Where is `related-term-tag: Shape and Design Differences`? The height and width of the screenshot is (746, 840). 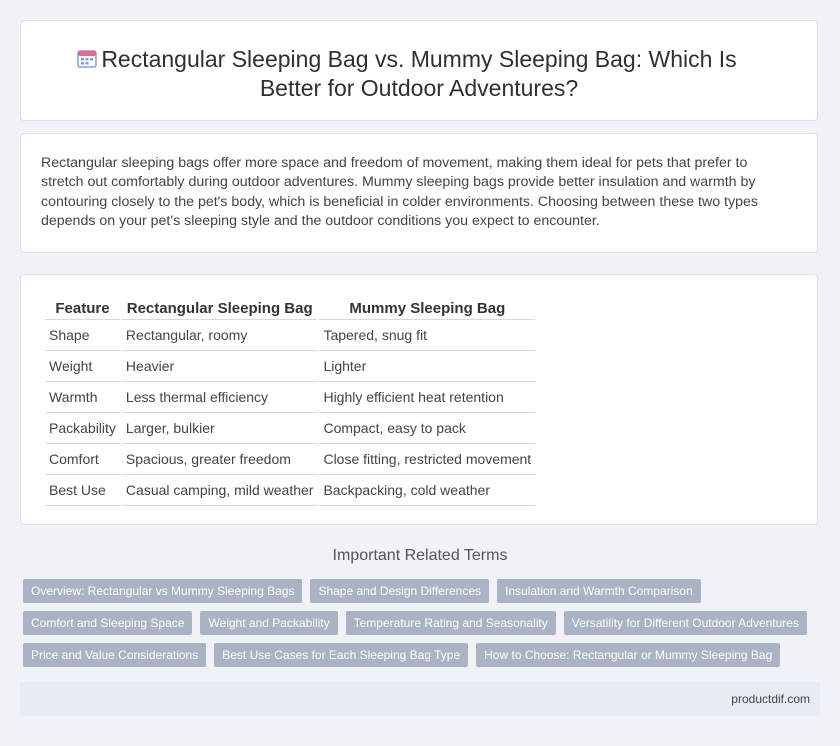
related-term-tag: Shape and Design Differences is located at coordinates (399, 591).